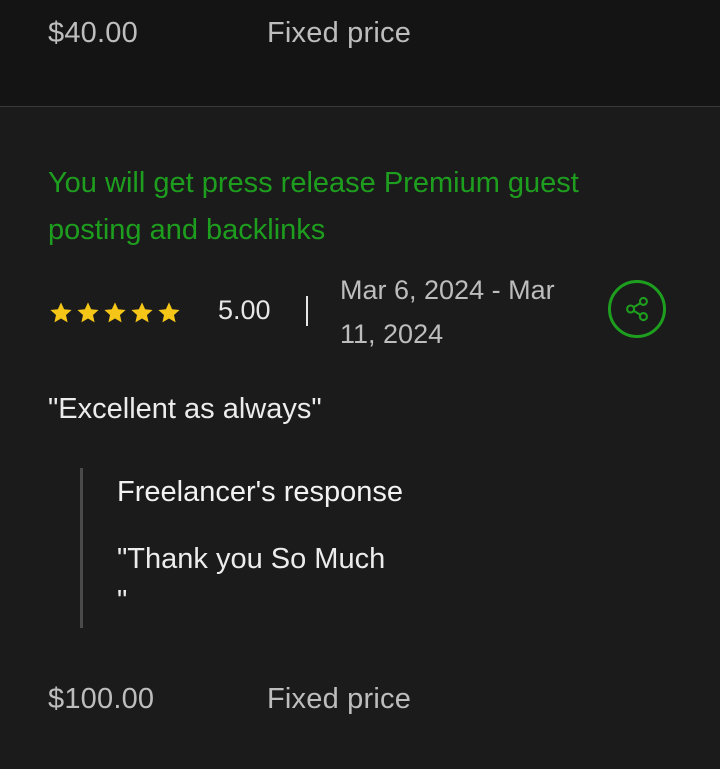 This screenshot has height=769, width=720. Describe the element at coordinates (185, 409) in the screenshot. I see `client-review: "Excellent as always"` at that location.